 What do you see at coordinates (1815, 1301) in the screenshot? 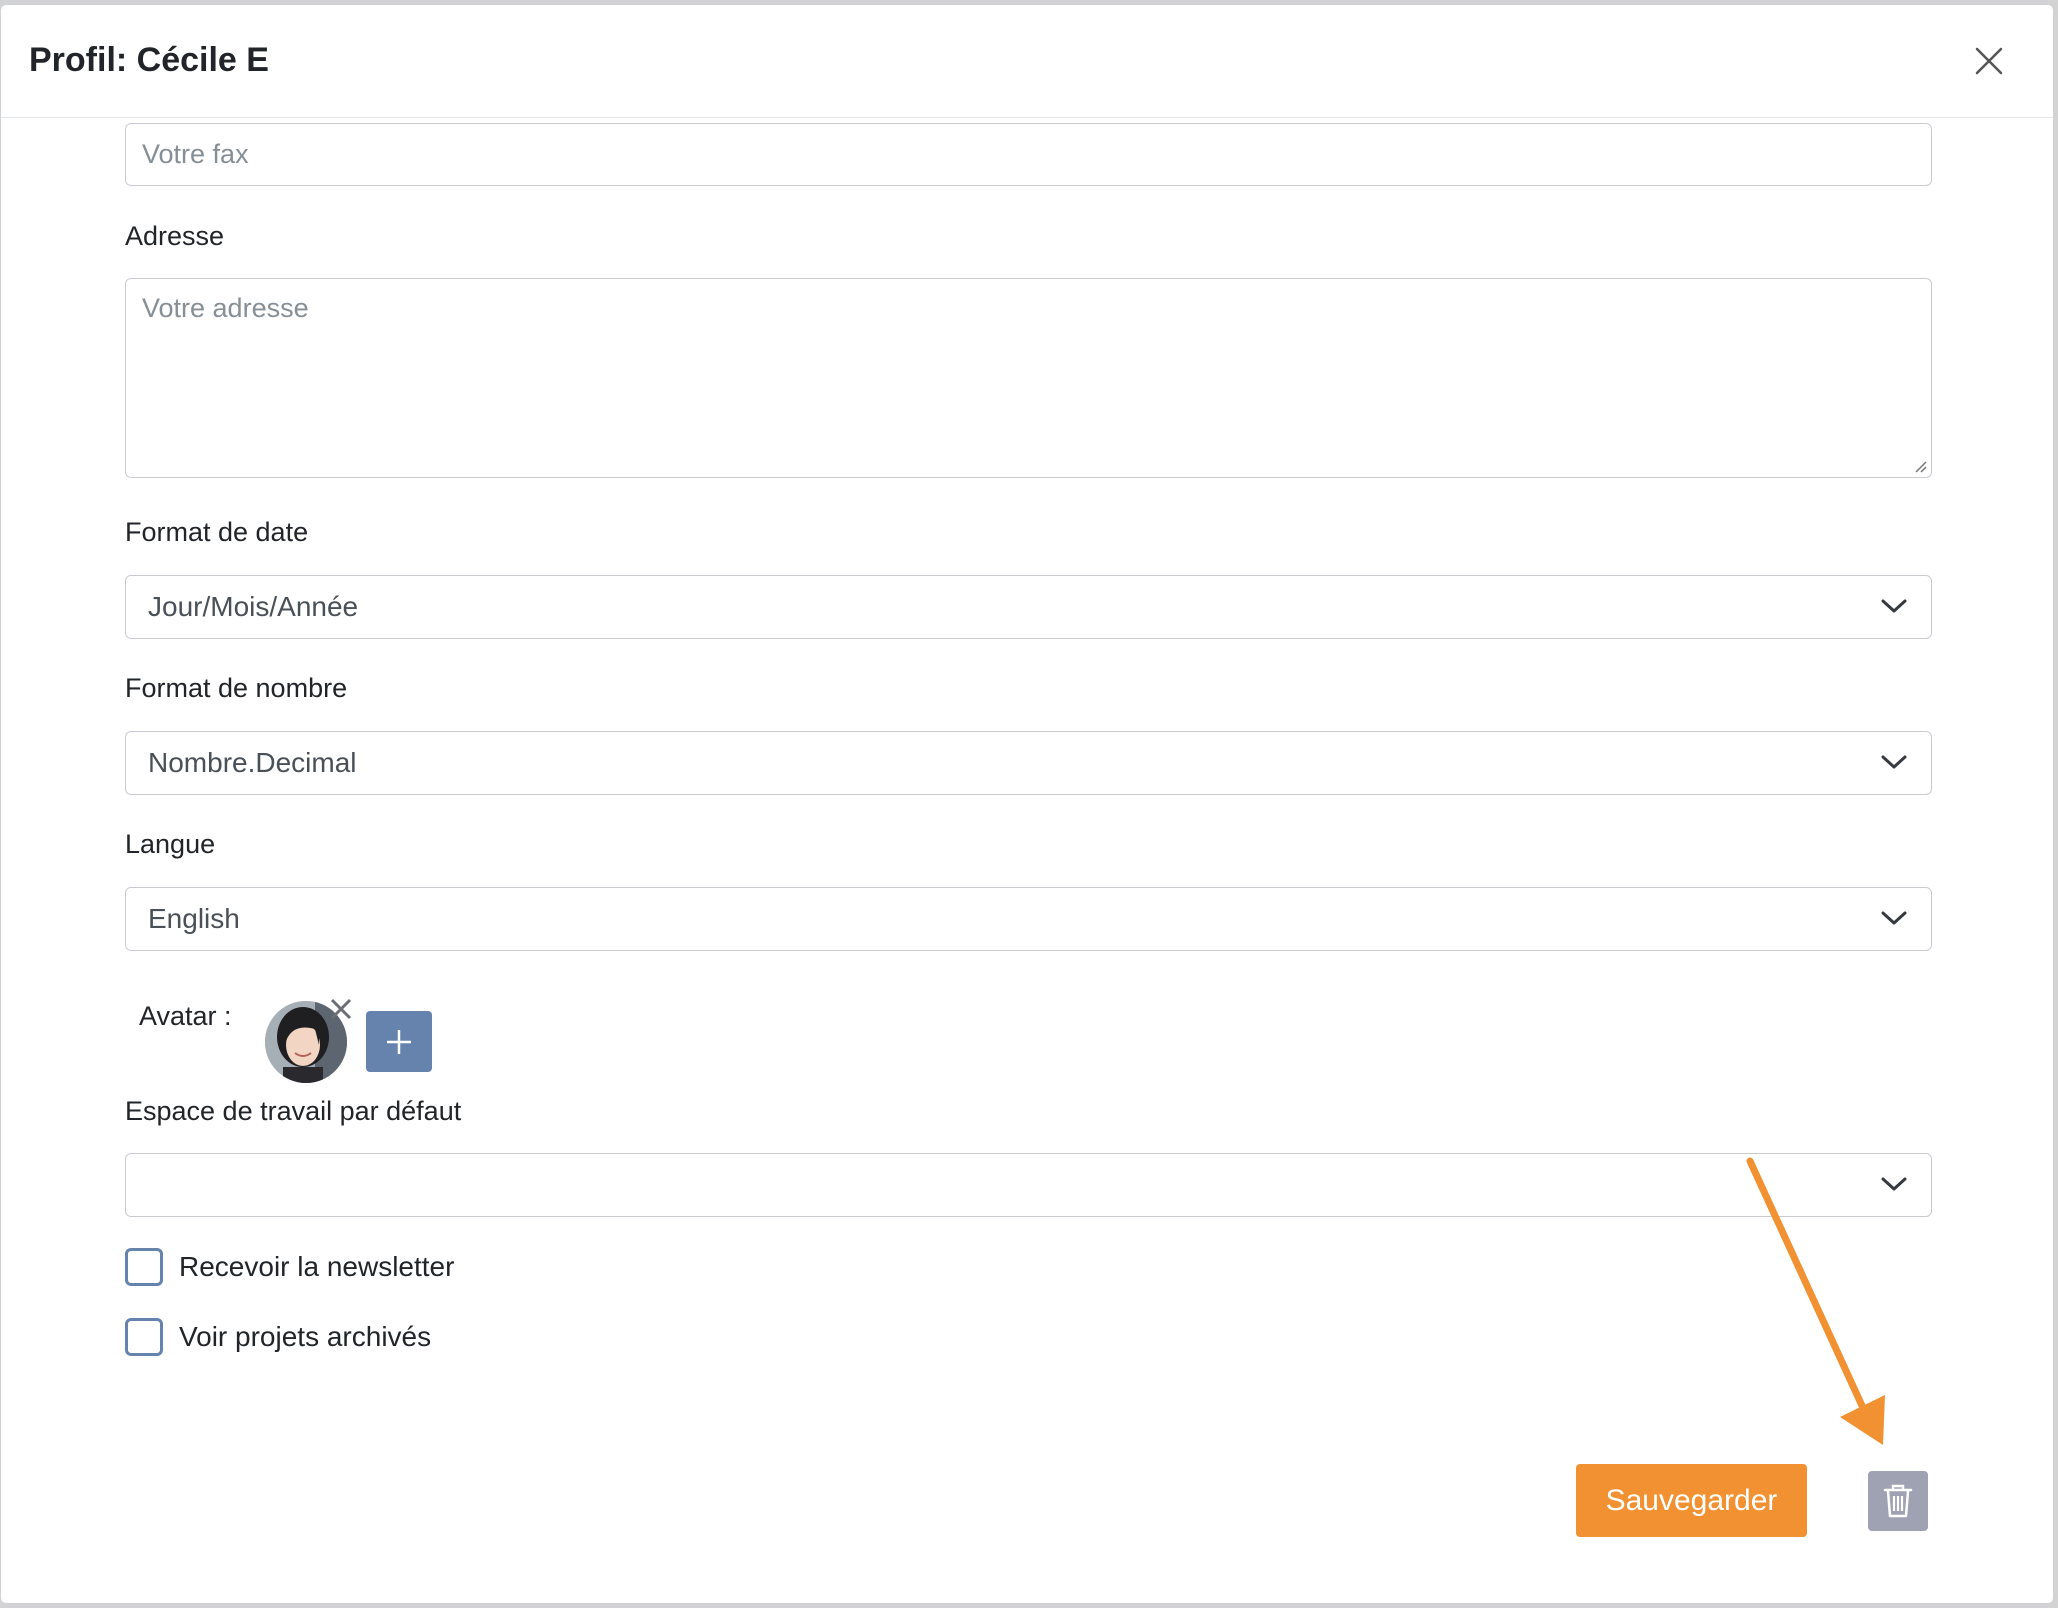
I see `annotation-arrow-icon` at bounding box center [1815, 1301].